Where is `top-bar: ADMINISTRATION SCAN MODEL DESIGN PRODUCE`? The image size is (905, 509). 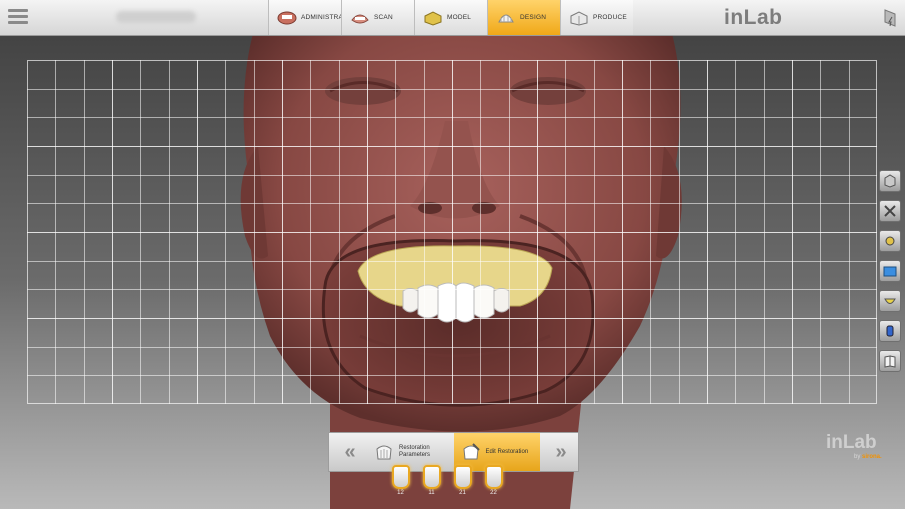
top-bar: ADMINISTRATION SCAN MODEL DESIGN PRODUCE is located at coordinates (452, 18).